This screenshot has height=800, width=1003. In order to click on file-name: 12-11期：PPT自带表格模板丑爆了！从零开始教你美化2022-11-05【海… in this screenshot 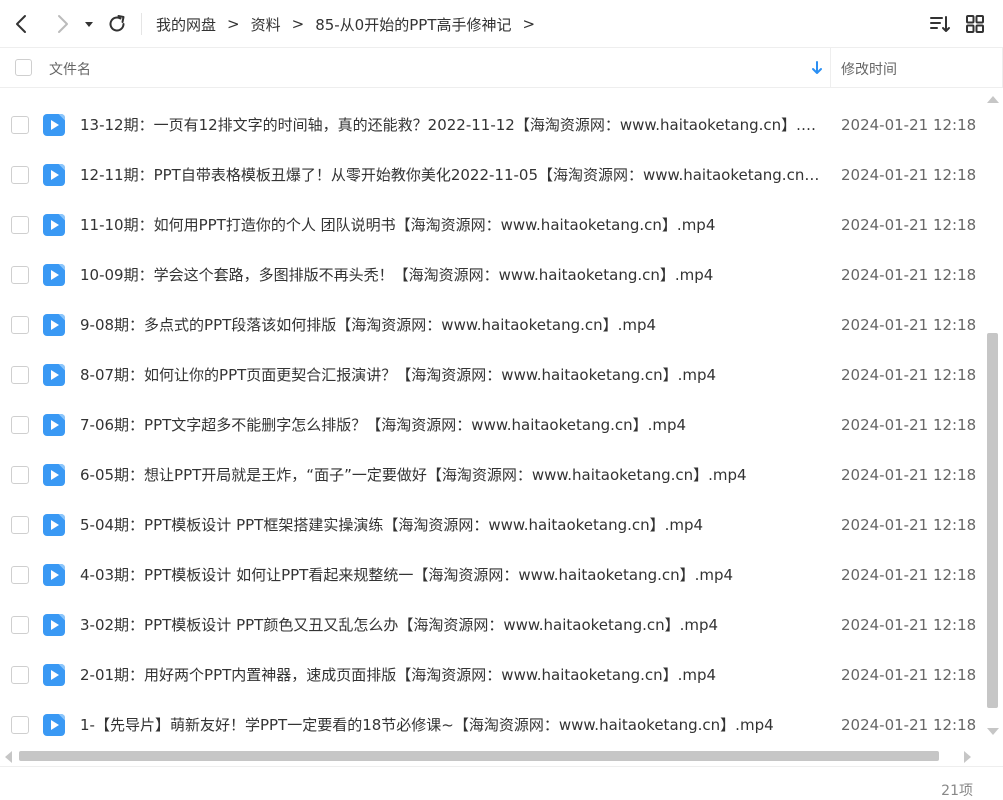, I will do `click(450, 175)`.